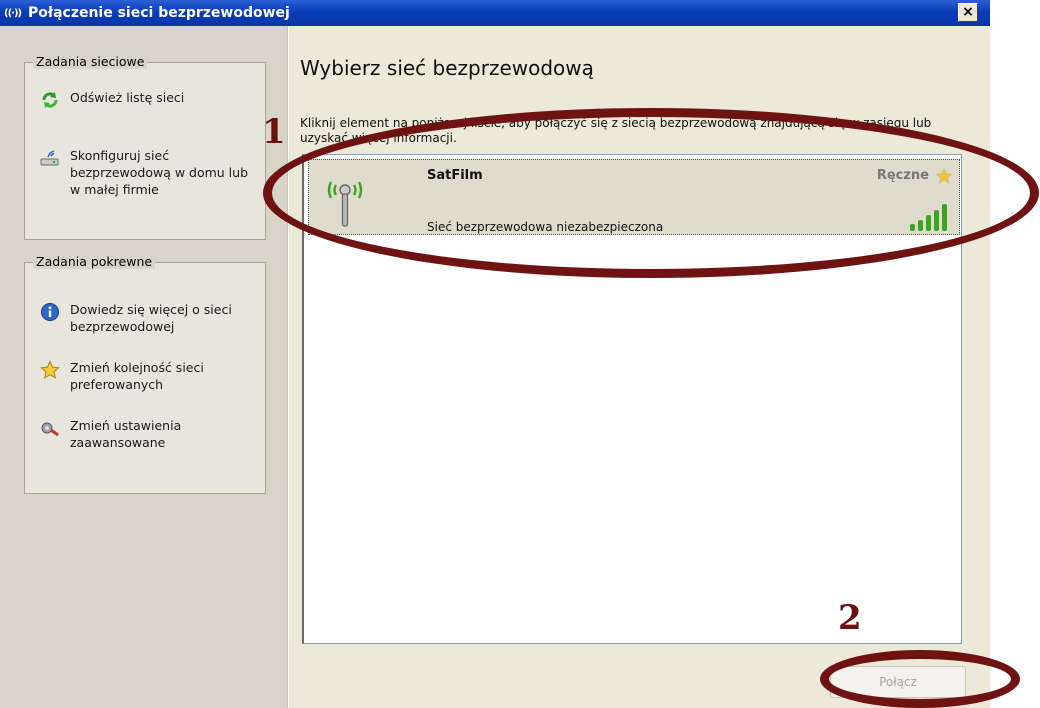  What do you see at coordinates (50, 312) in the screenshot?
I see `info-icon` at bounding box center [50, 312].